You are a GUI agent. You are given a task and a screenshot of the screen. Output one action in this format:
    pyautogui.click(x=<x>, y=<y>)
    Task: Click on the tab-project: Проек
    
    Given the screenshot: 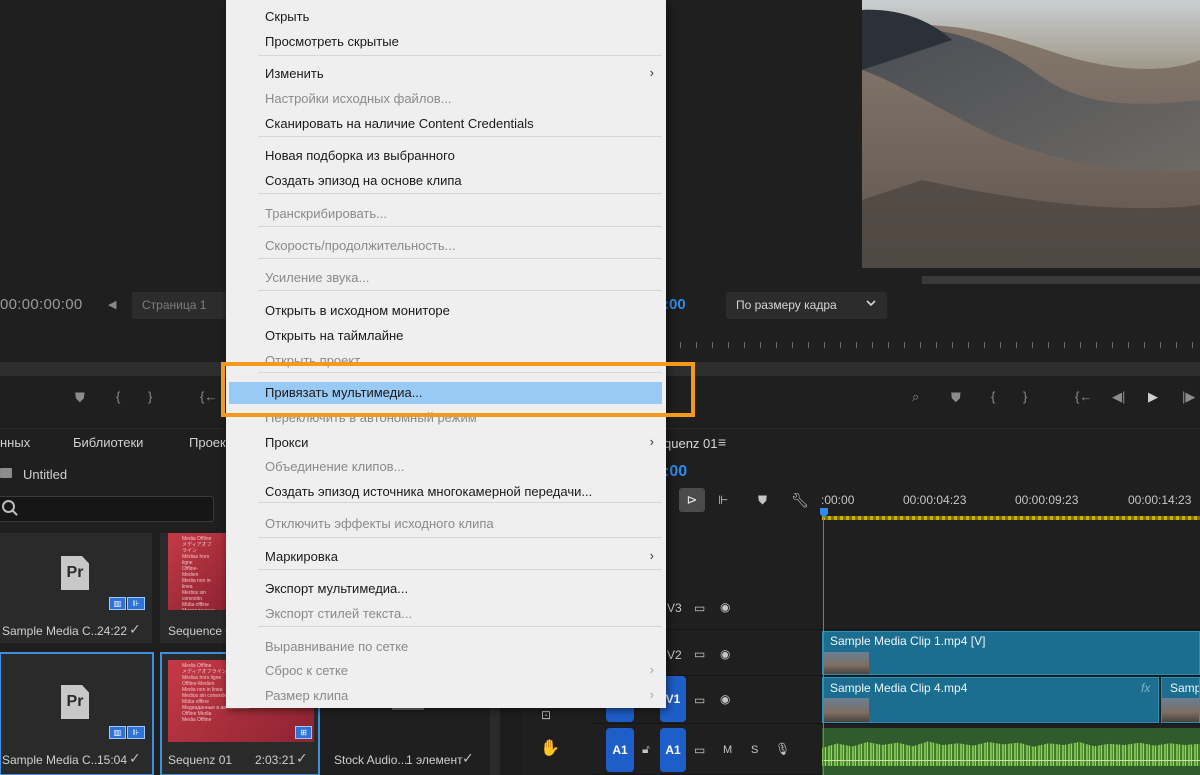 What is the action you would take?
    pyautogui.click(x=207, y=442)
    